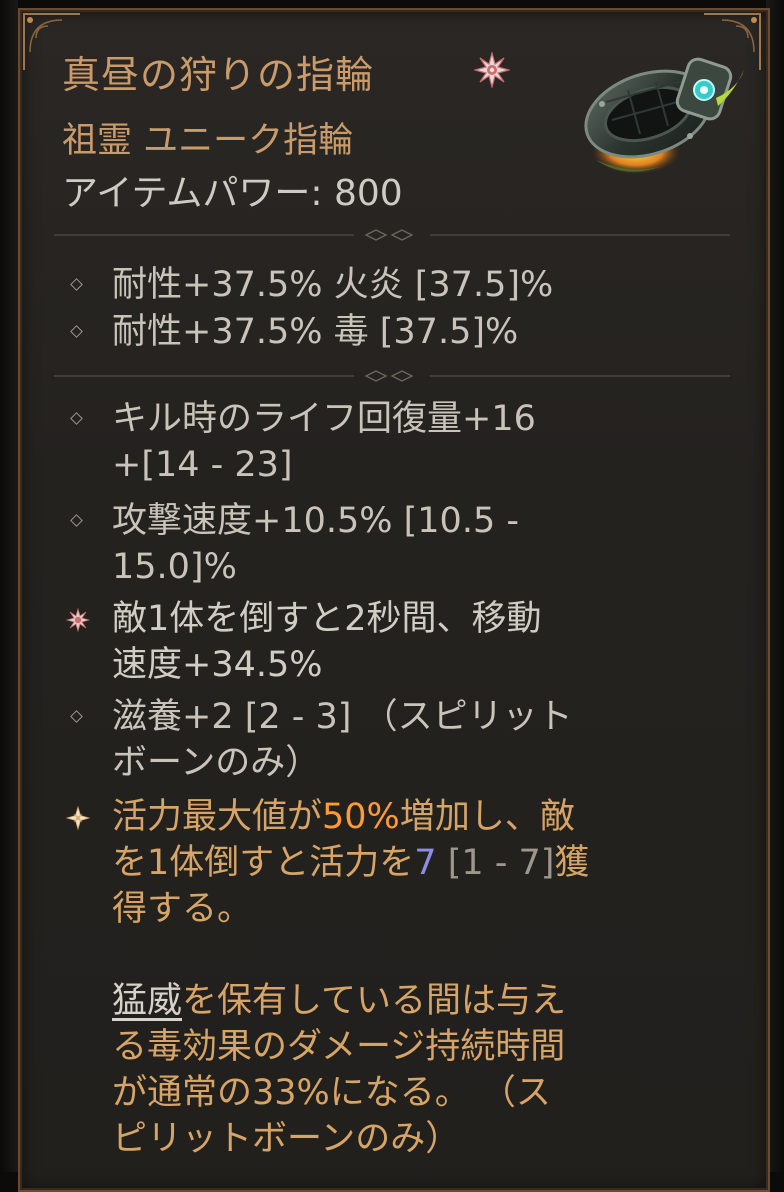 This screenshot has width=784, height=1192. What do you see at coordinates (218, 75) in the screenshot?
I see `item-name: 真昼の狩りの指輪` at bounding box center [218, 75].